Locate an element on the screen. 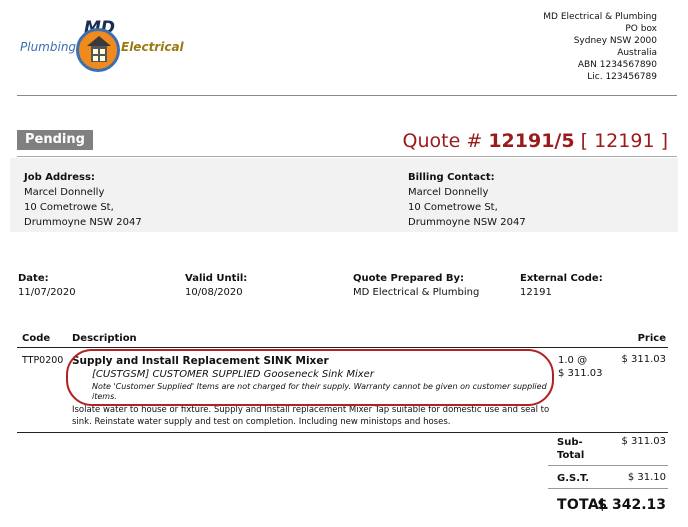 The width and height of the screenshot is (688, 527). company-address-line1: PO box is located at coordinates (641, 29).